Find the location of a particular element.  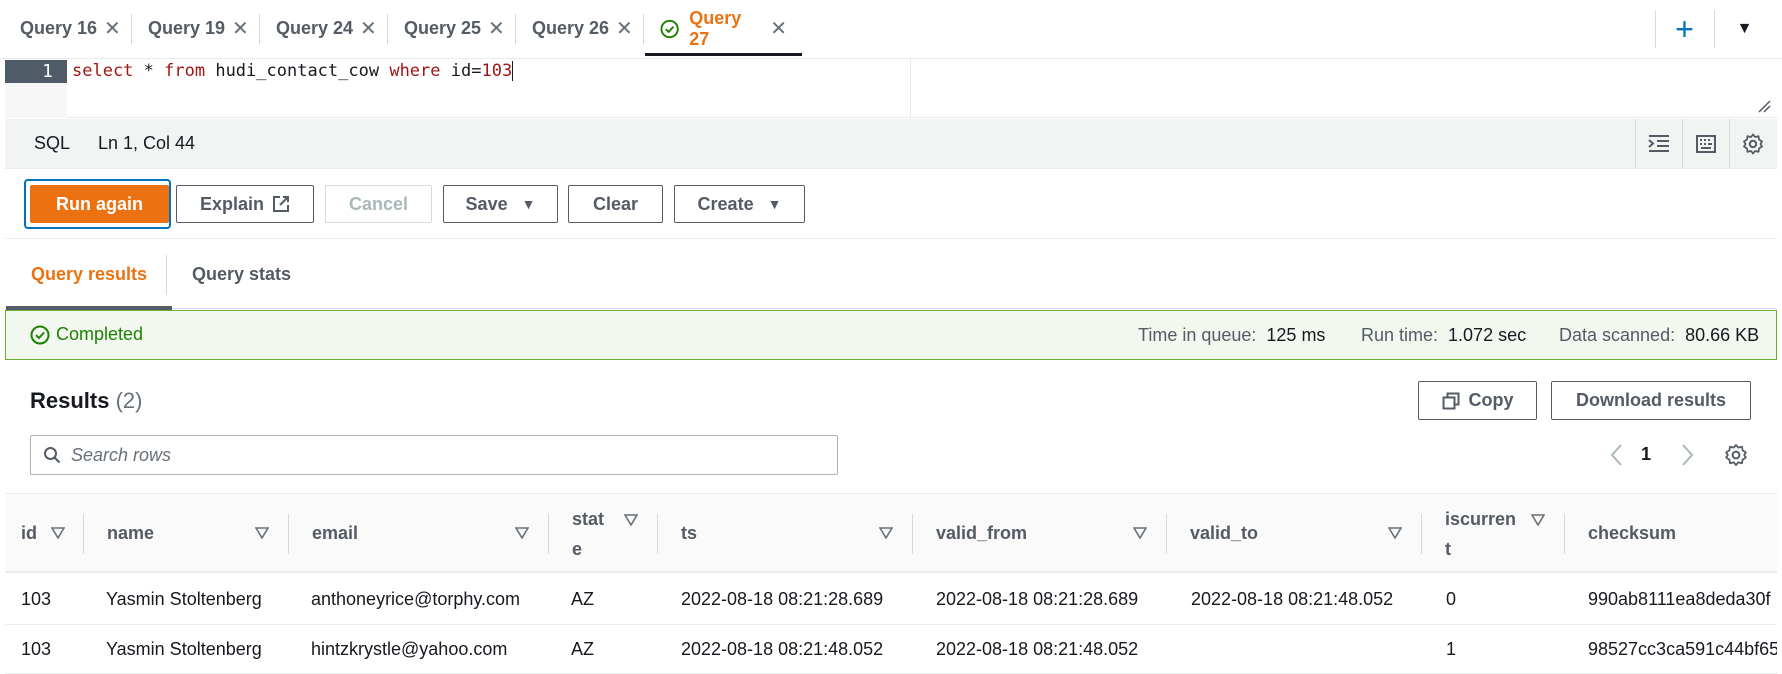

run-again-button: Run again is located at coordinates (99, 204).